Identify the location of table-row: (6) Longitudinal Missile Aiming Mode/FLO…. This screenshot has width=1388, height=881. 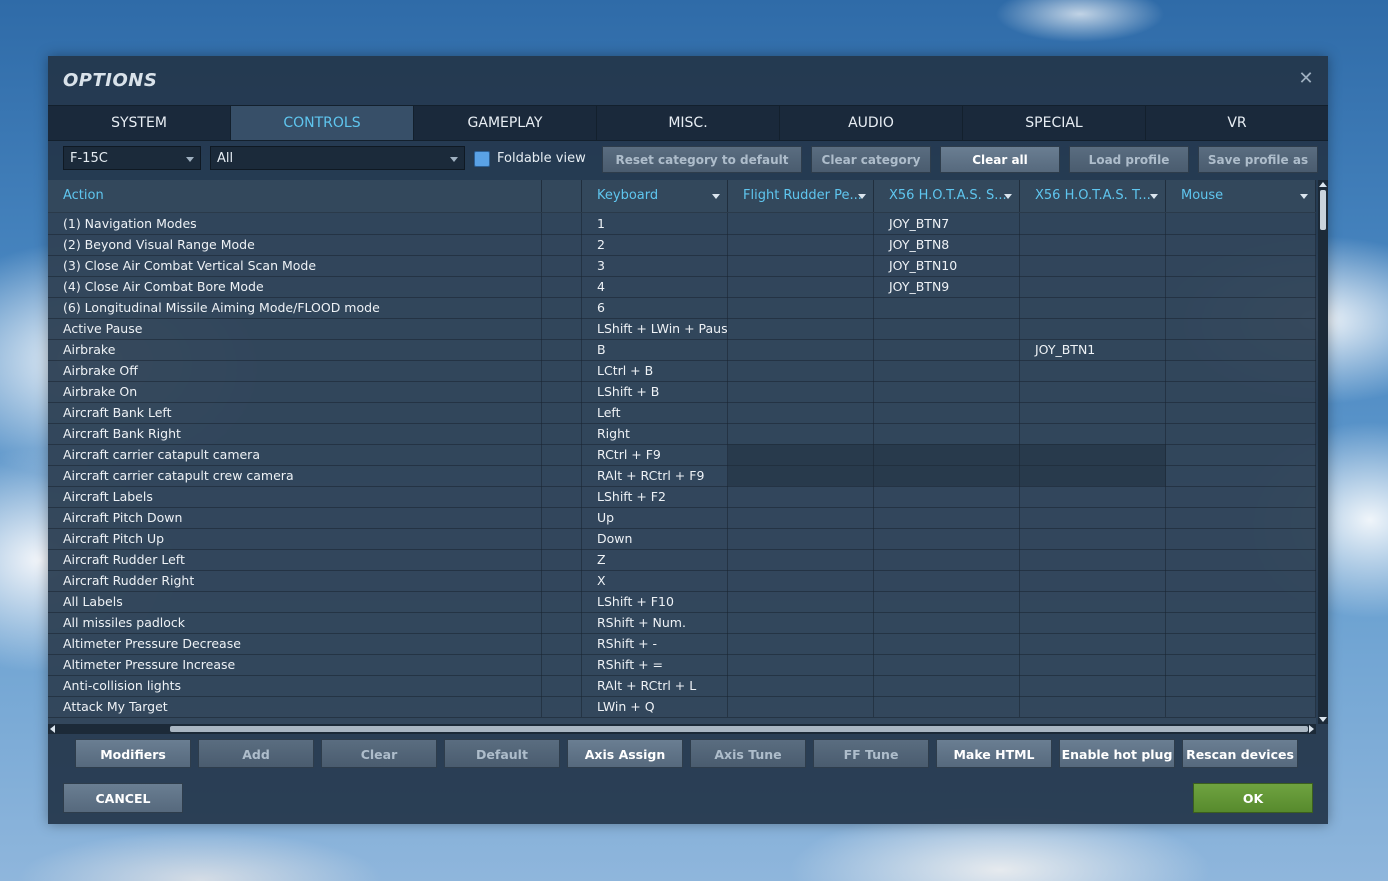
(682, 308).